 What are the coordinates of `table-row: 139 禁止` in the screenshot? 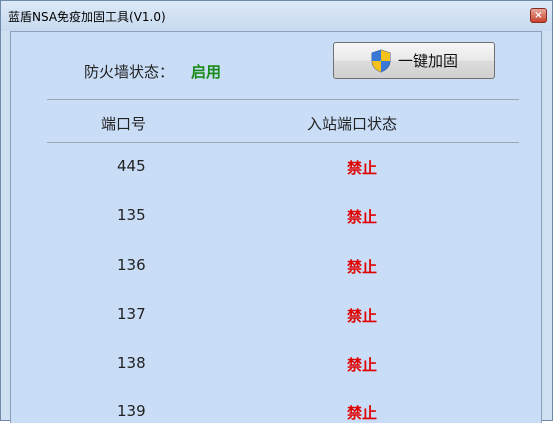 It's located at (276, 412).